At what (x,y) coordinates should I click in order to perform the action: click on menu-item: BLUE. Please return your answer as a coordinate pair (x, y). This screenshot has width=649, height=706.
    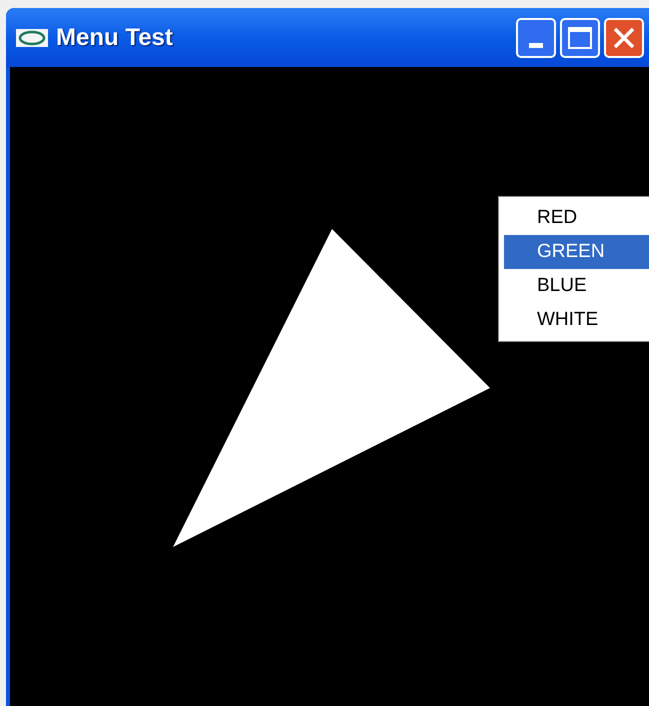
    Looking at the image, I should click on (576, 286).